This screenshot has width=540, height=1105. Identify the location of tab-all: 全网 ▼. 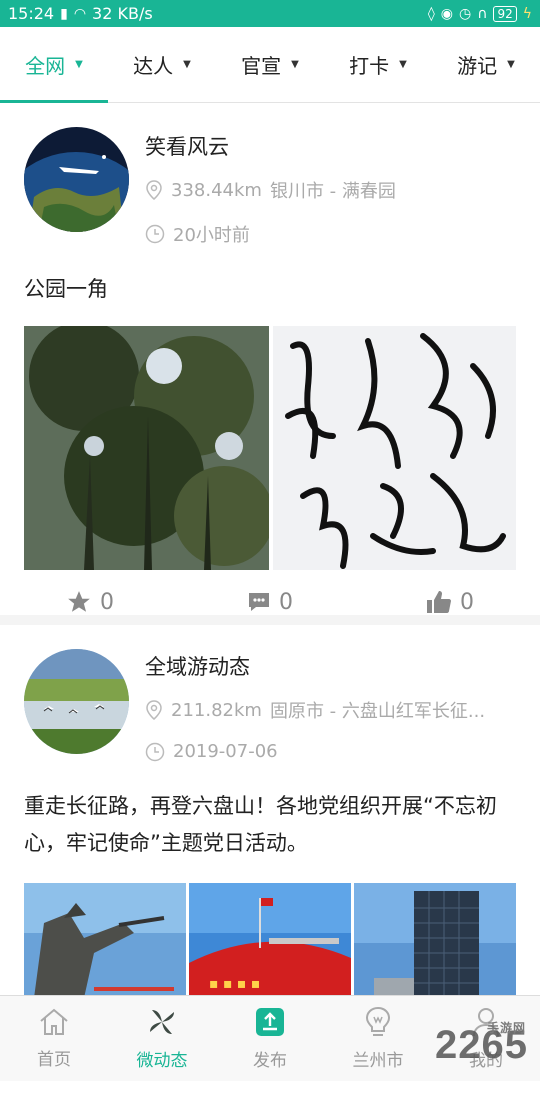
(54, 65).